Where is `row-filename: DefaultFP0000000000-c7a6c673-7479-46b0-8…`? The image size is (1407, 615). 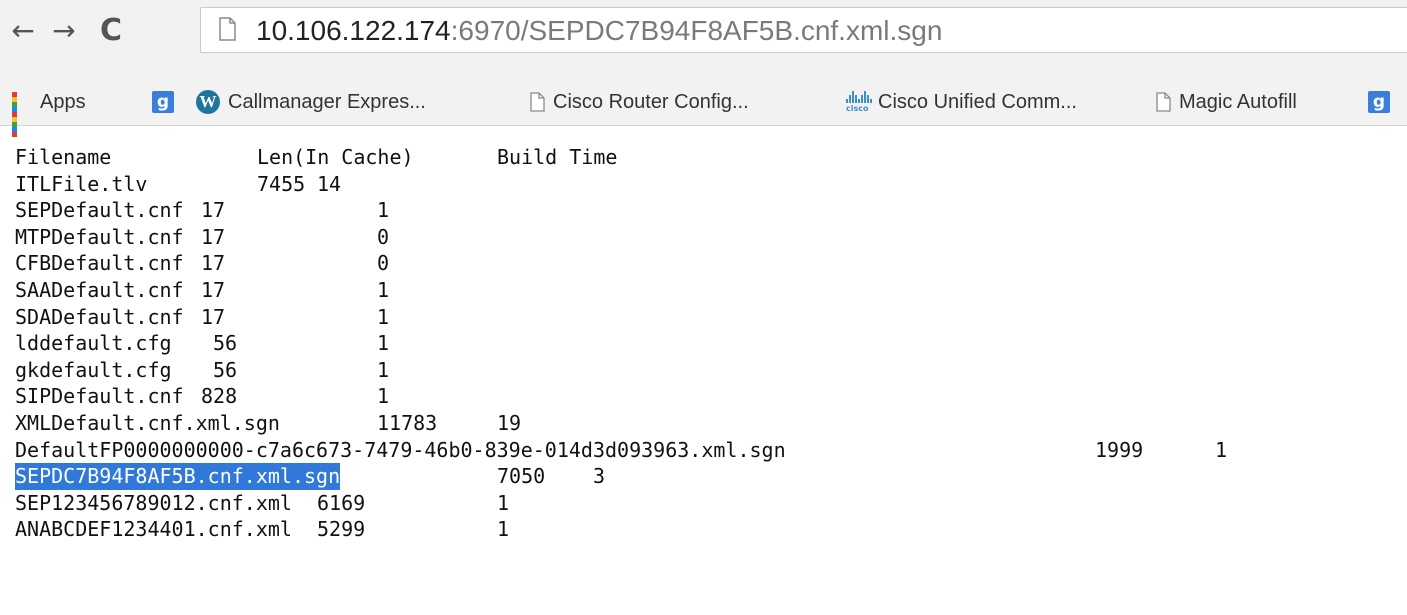 row-filename: DefaultFP0000000000-c7a6c673-7479-46b0-8… is located at coordinates (400, 449).